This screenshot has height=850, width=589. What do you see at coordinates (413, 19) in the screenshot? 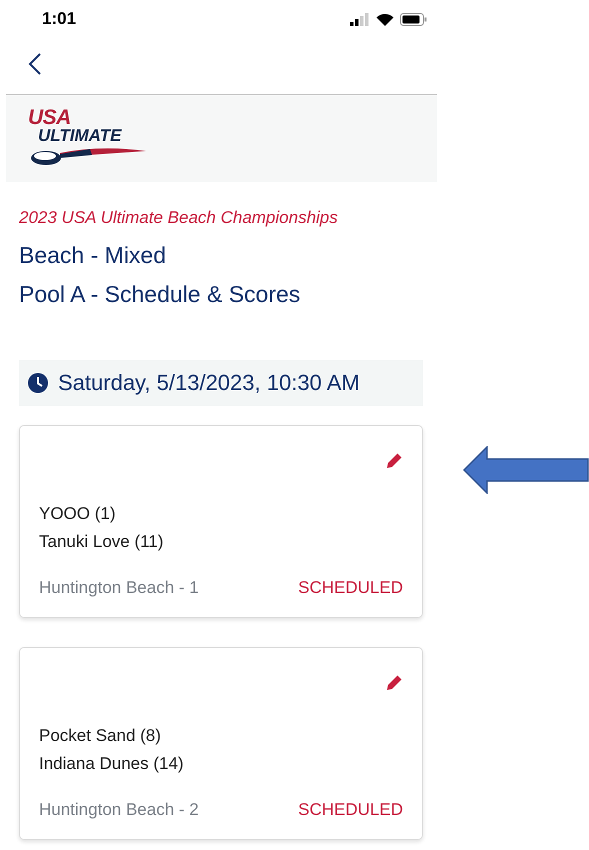
I see `battery-icon` at bounding box center [413, 19].